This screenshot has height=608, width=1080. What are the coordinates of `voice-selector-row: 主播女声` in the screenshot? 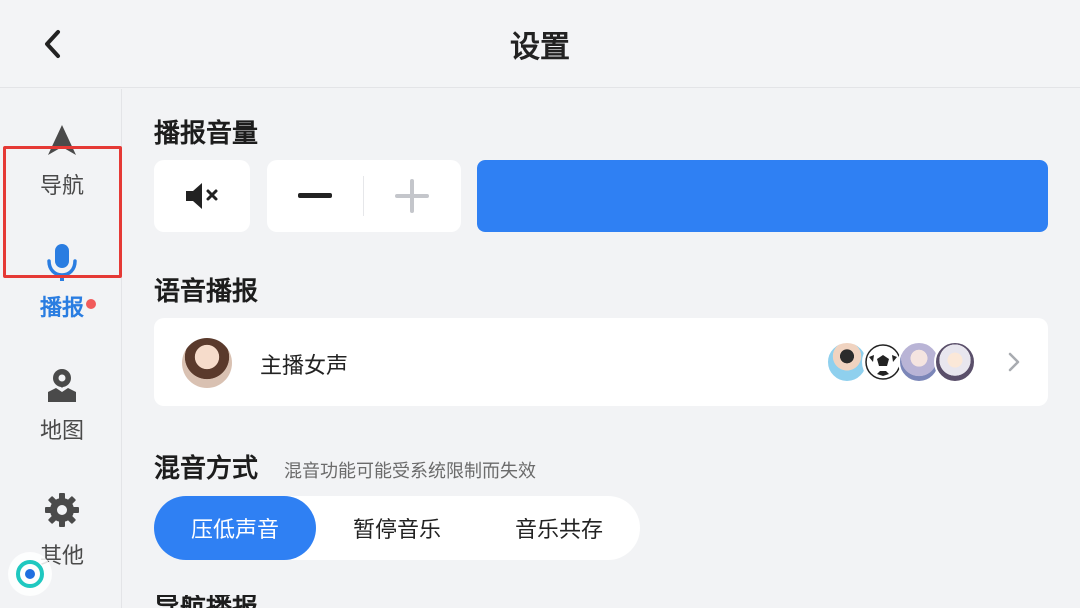 It's located at (601, 362).